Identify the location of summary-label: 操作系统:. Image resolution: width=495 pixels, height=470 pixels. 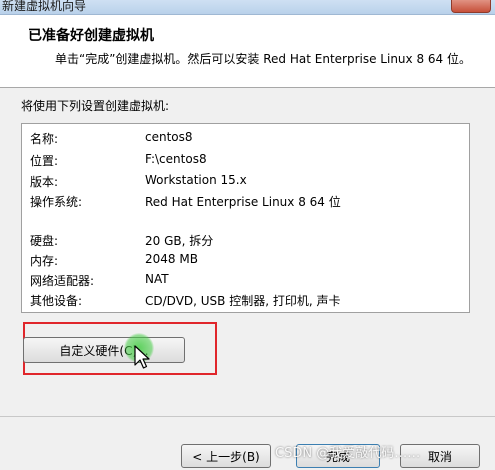
(56, 202).